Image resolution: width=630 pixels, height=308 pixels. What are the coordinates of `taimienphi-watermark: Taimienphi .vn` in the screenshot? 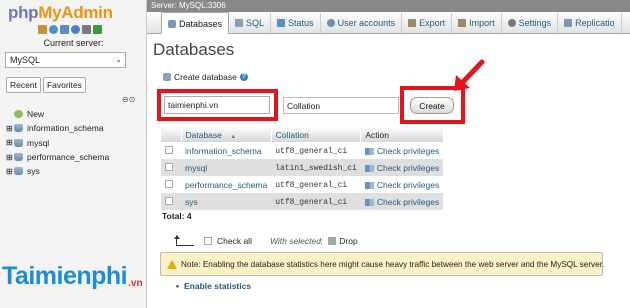 It's located at (72, 276).